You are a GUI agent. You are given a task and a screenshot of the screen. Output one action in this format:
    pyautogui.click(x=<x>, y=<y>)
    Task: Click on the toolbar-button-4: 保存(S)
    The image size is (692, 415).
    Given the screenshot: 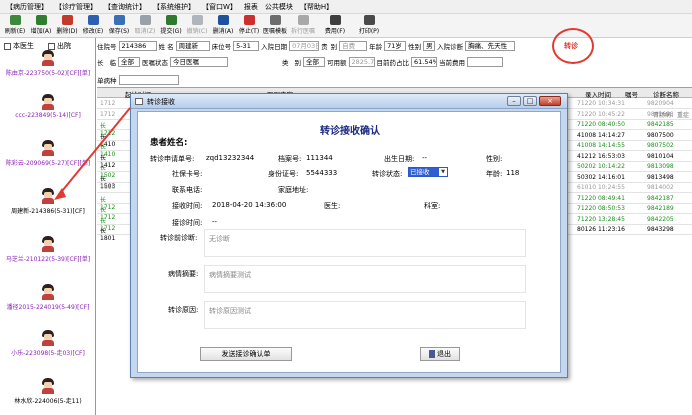 What is the action you would take?
    pyautogui.click(x=119, y=26)
    